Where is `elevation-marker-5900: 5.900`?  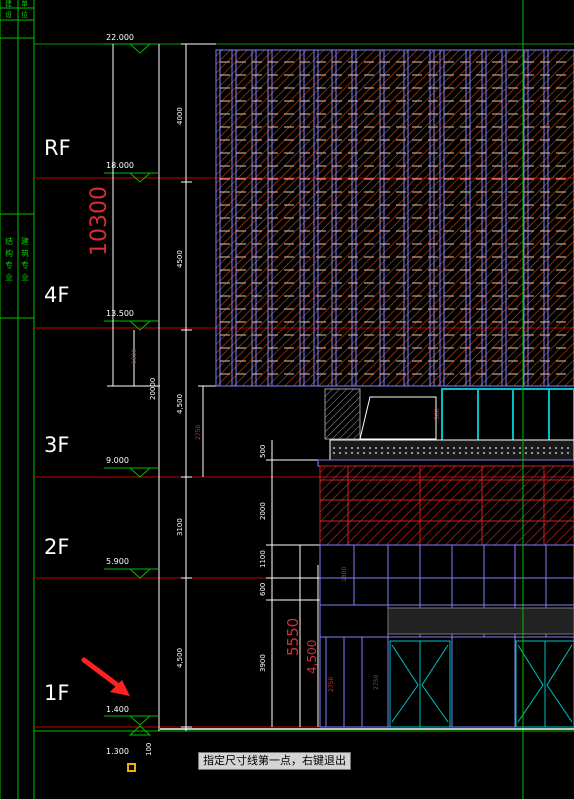
elevation-marker-5900: 5.900 is located at coordinates (131, 568).